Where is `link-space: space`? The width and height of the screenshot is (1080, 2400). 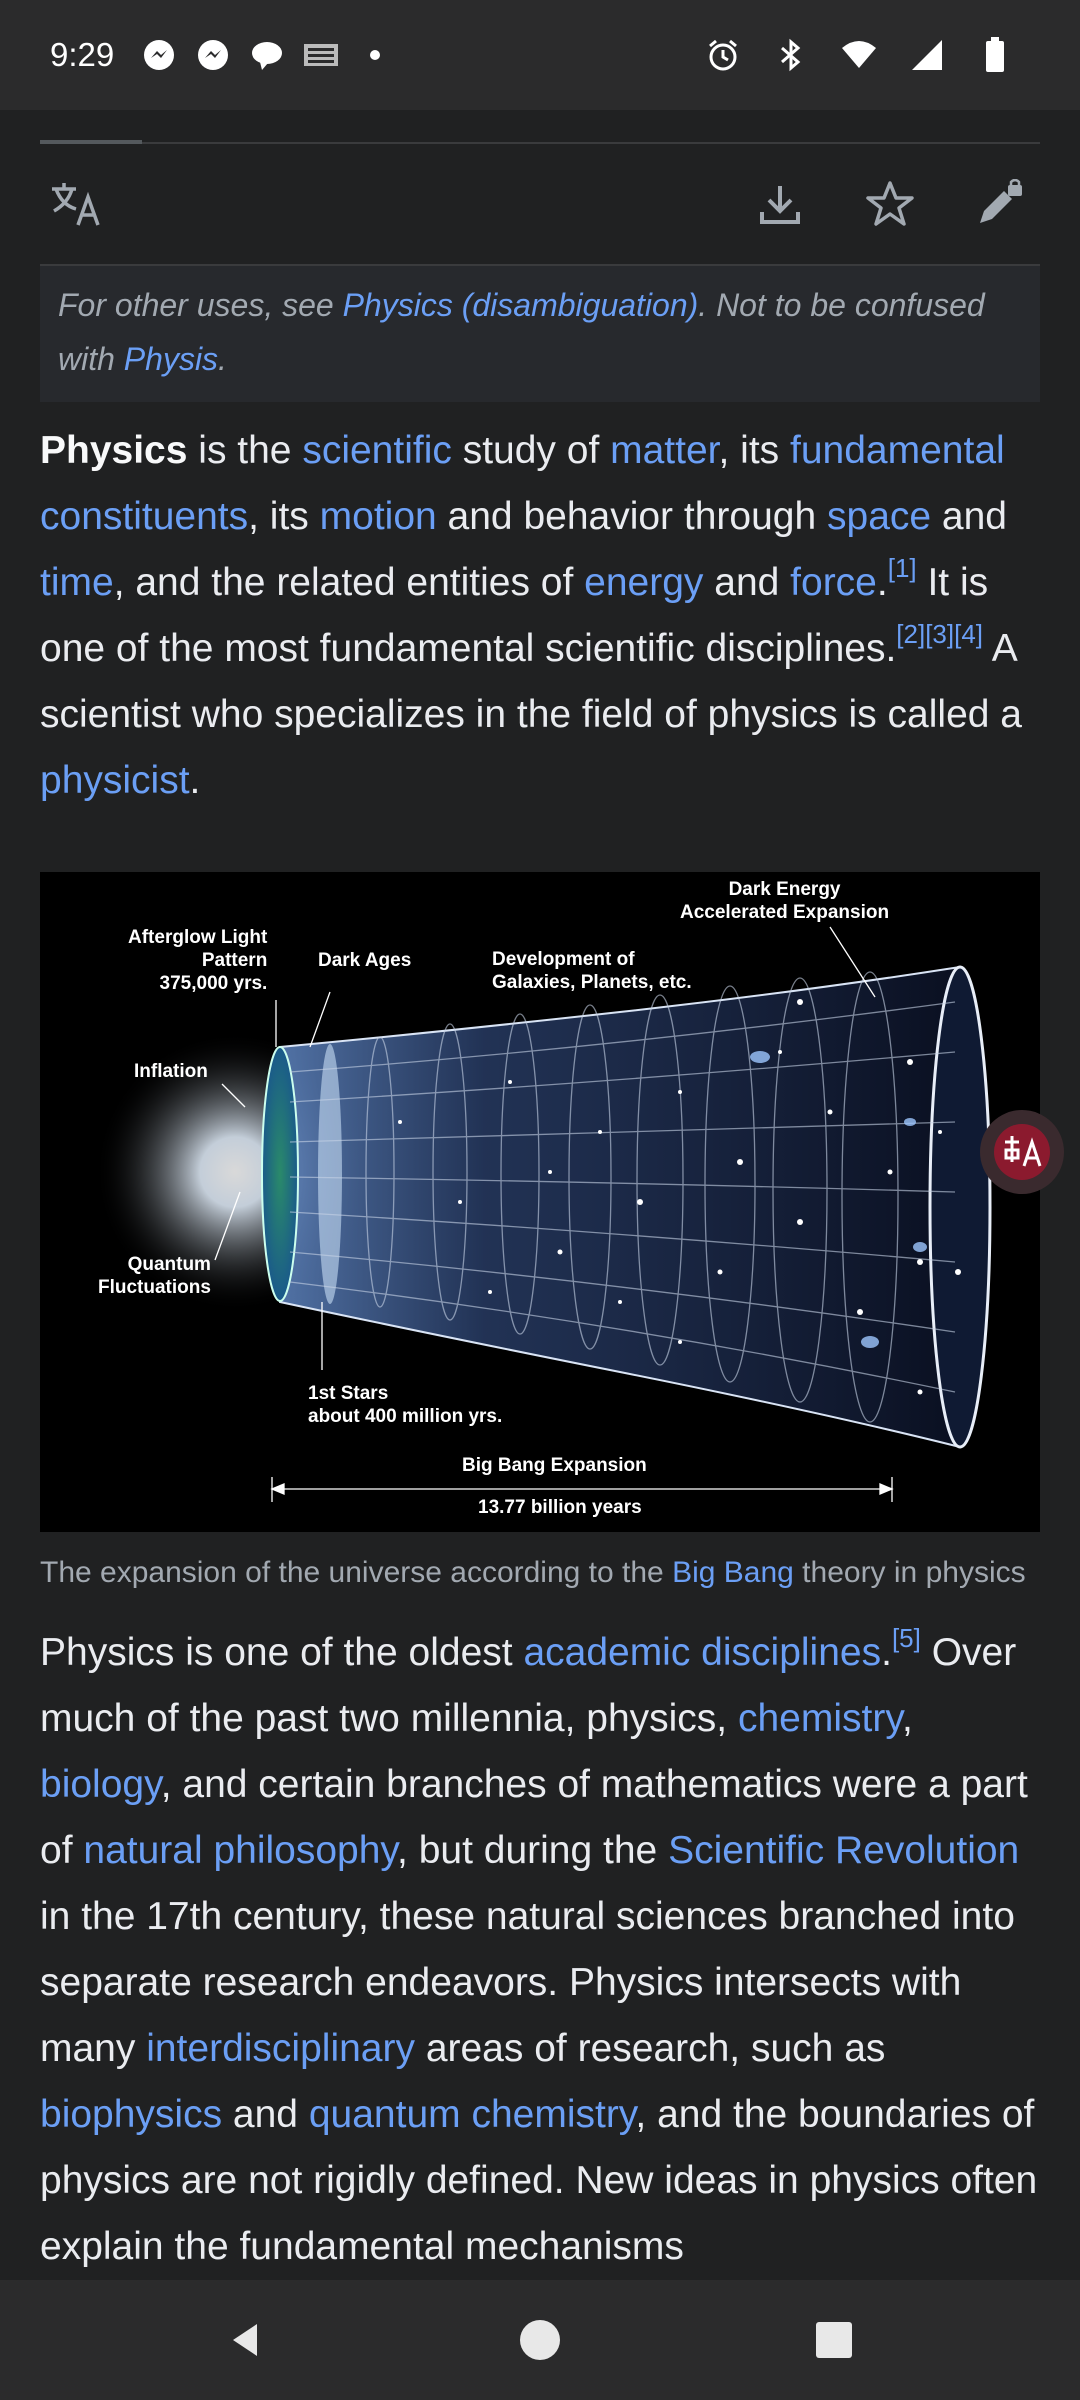 link-space: space is located at coordinates (879, 516).